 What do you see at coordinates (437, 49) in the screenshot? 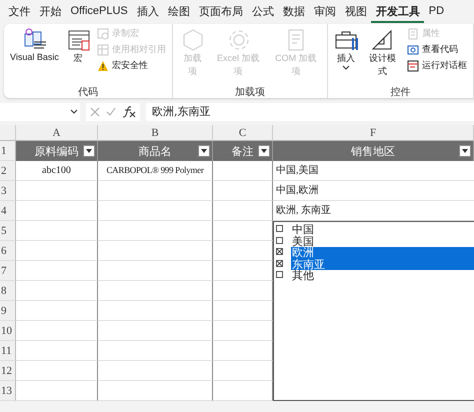
I see `ribbon-button: 查看代码` at bounding box center [437, 49].